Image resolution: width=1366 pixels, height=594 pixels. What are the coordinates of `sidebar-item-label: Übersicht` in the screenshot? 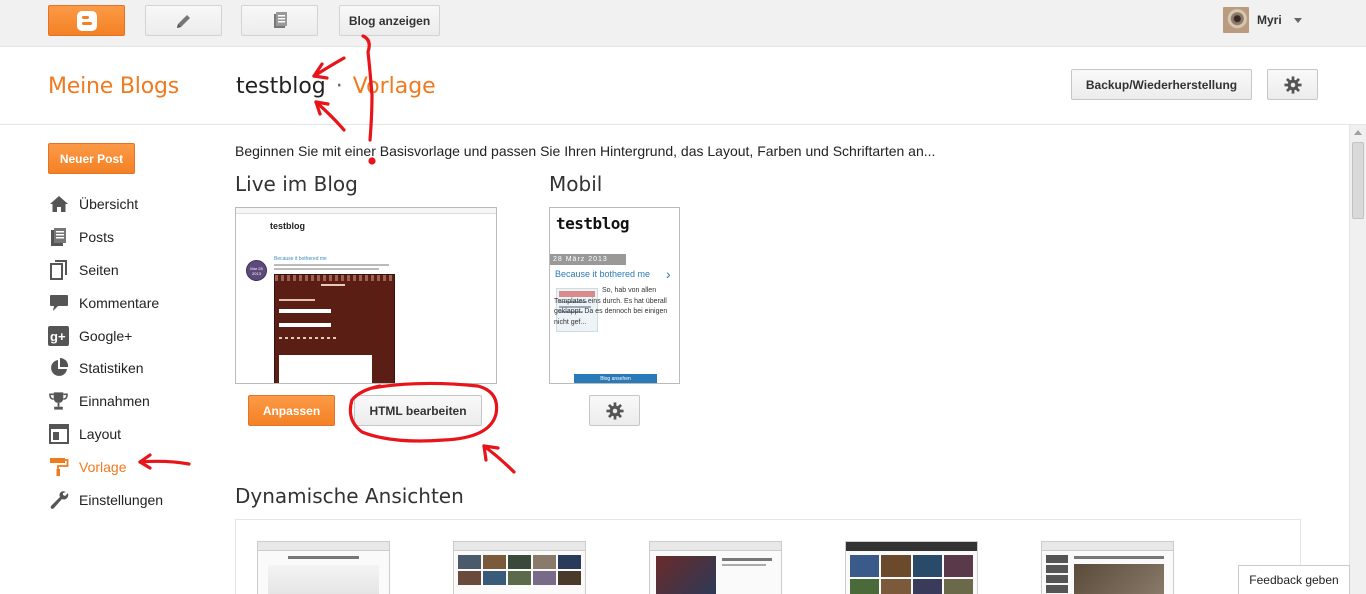 It's located at (109, 204).